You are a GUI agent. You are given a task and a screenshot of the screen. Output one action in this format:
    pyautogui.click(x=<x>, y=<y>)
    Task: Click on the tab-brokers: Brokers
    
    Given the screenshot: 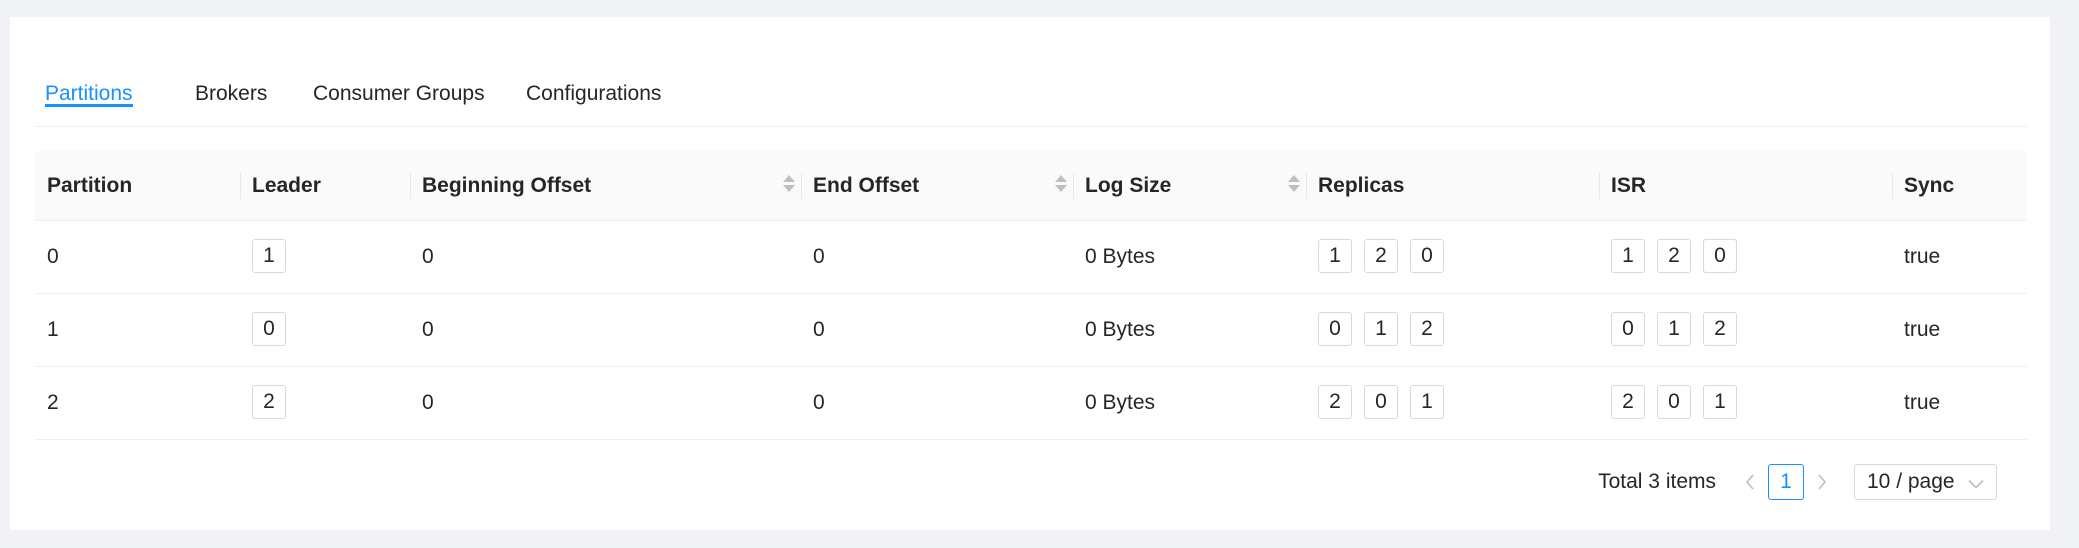 What is the action you would take?
    pyautogui.click(x=231, y=94)
    